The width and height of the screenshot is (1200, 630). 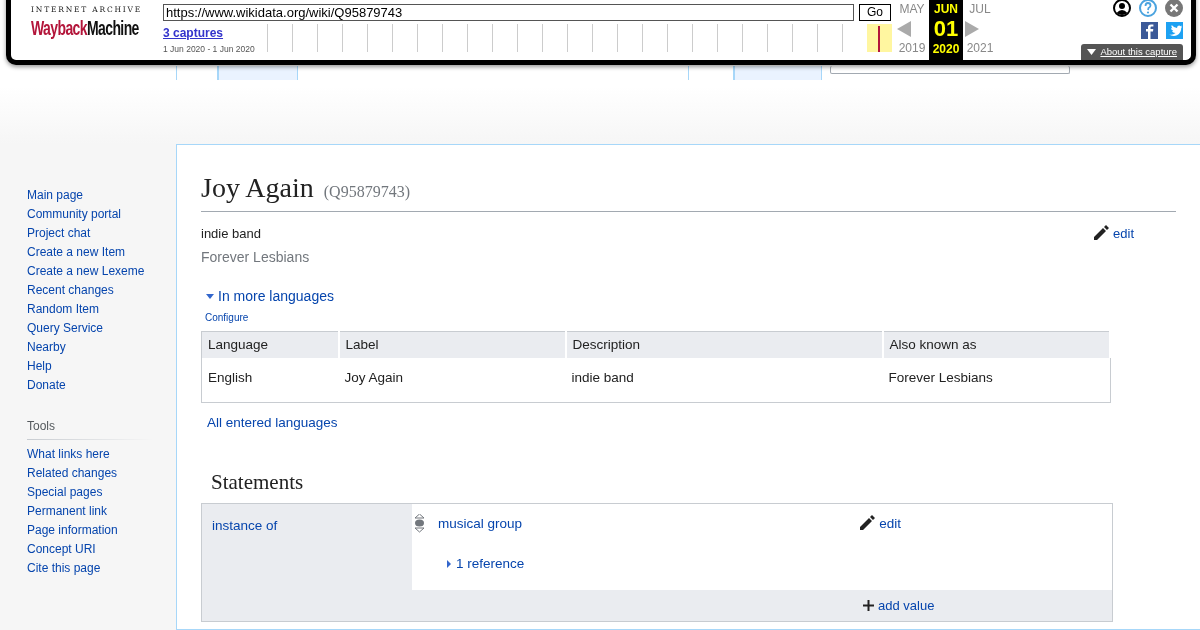 What do you see at coordinates (59, 233) in the screenshot?
I see `sidebar-link: Project chat` at bounding box center [59, 233].